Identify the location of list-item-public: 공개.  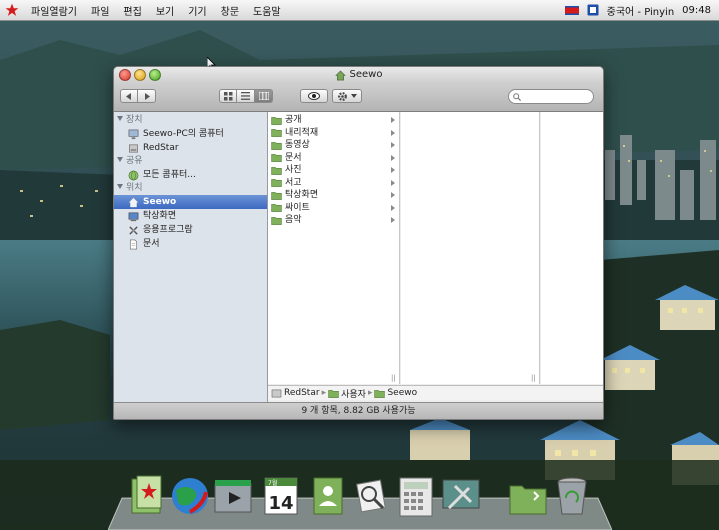
(333, 120).